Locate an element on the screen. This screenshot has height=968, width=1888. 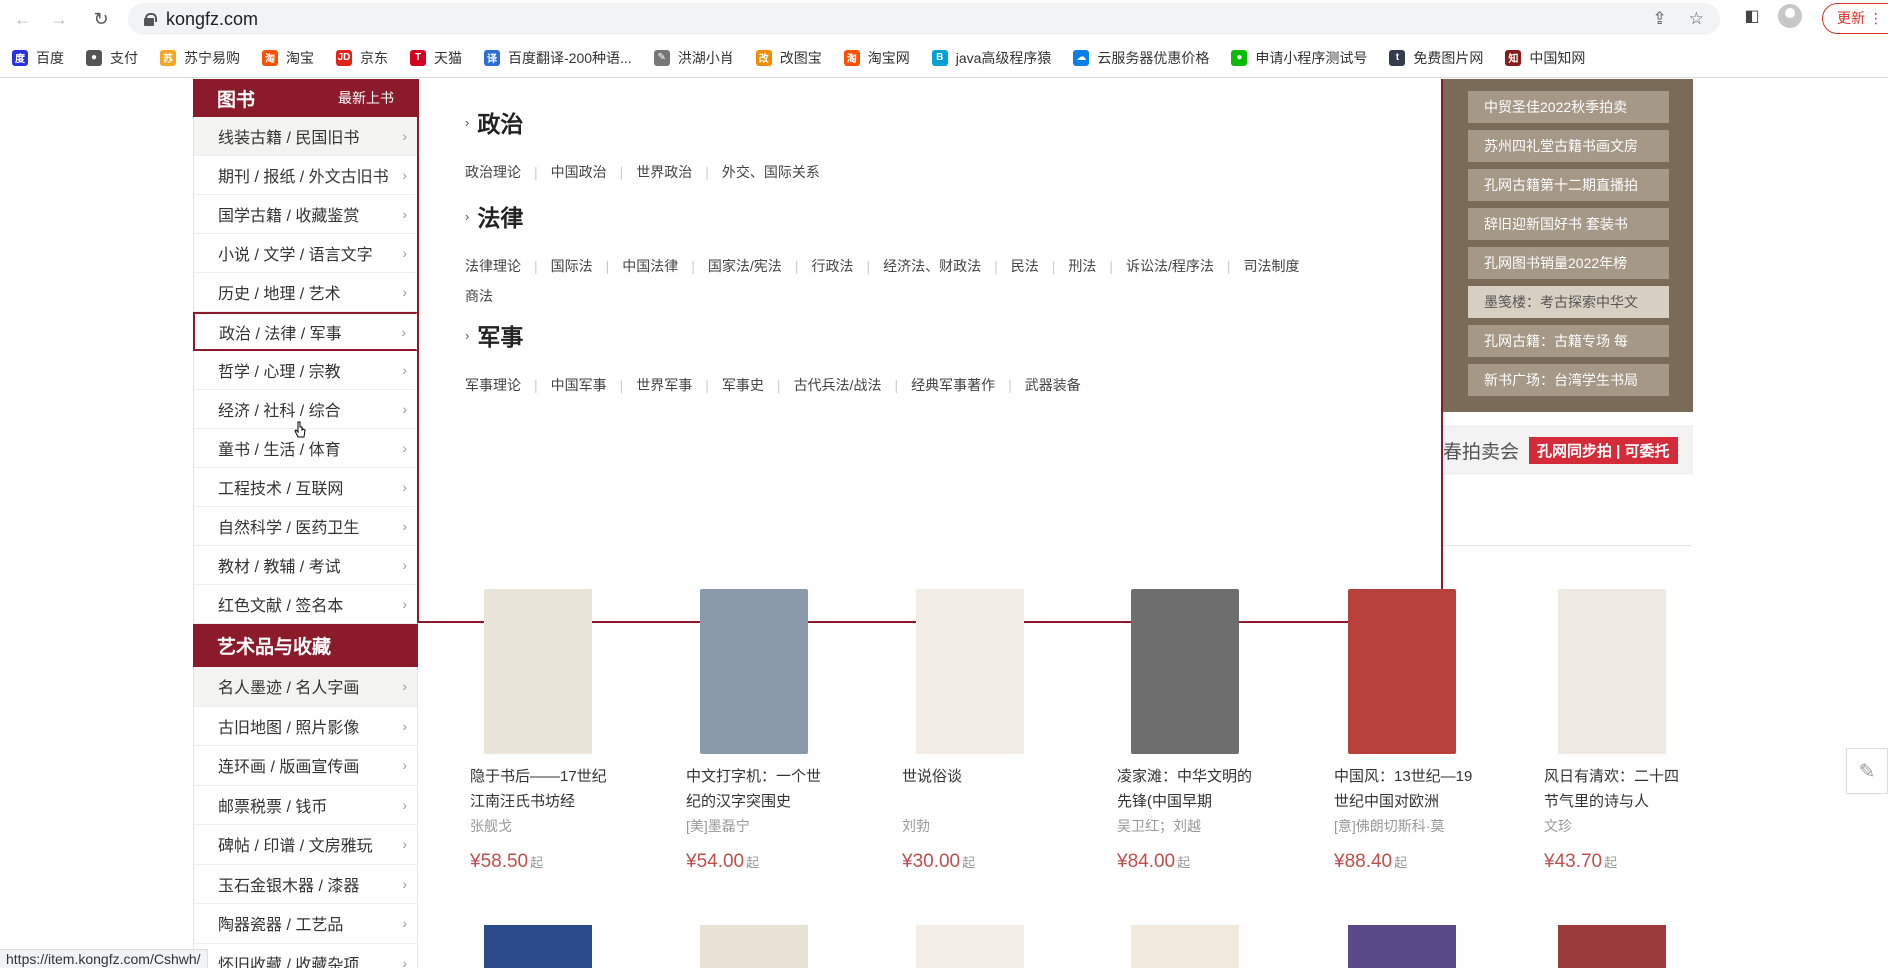
flyout-subcategory-link: 经典军事著作 is located at coordinates (953, 385).